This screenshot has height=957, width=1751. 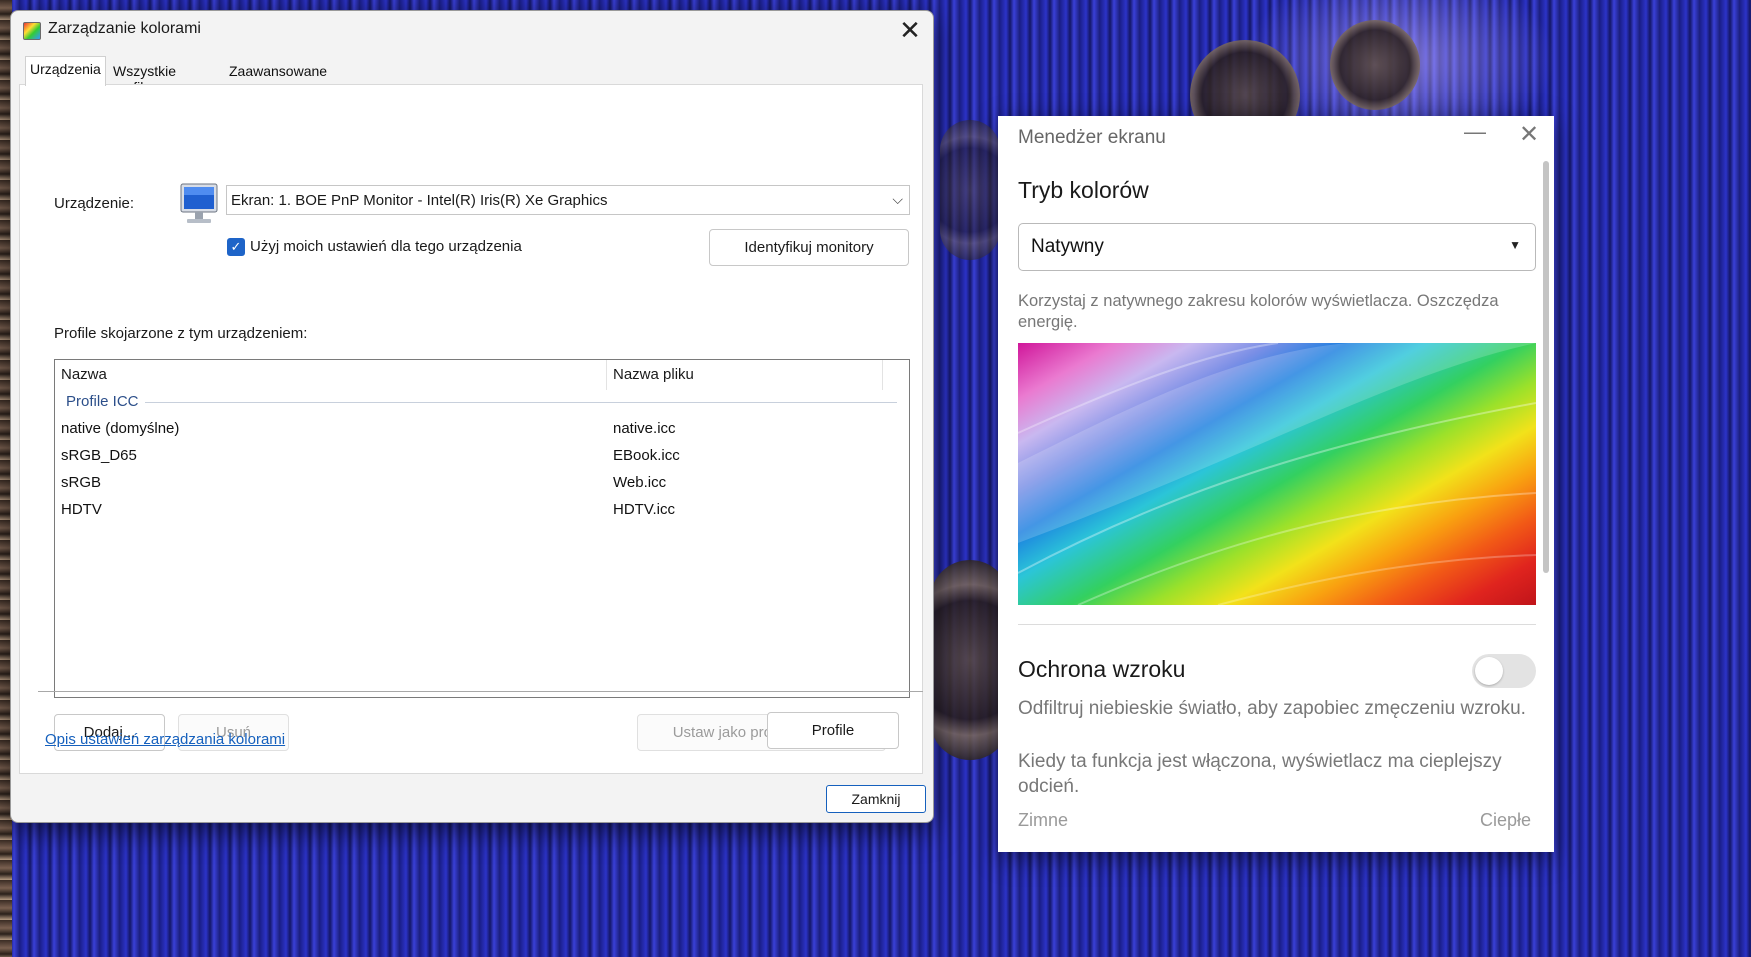 What do you see at coordinates (1277, 624) in the screenshot?
I see `section-divider` at bounding box center [1277, 624].